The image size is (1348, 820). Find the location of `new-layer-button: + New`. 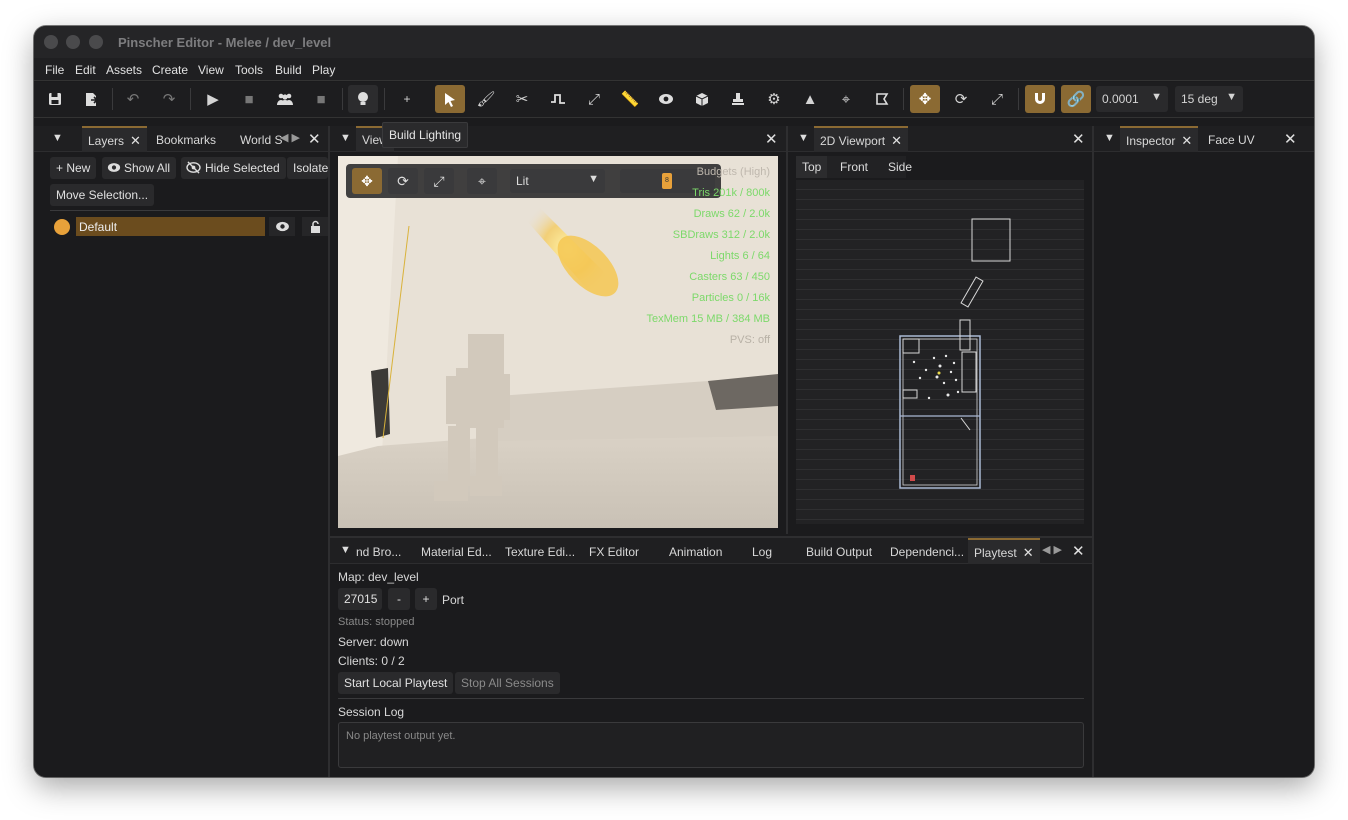

new-layer-button: + New is located at coordinates (73, 168).